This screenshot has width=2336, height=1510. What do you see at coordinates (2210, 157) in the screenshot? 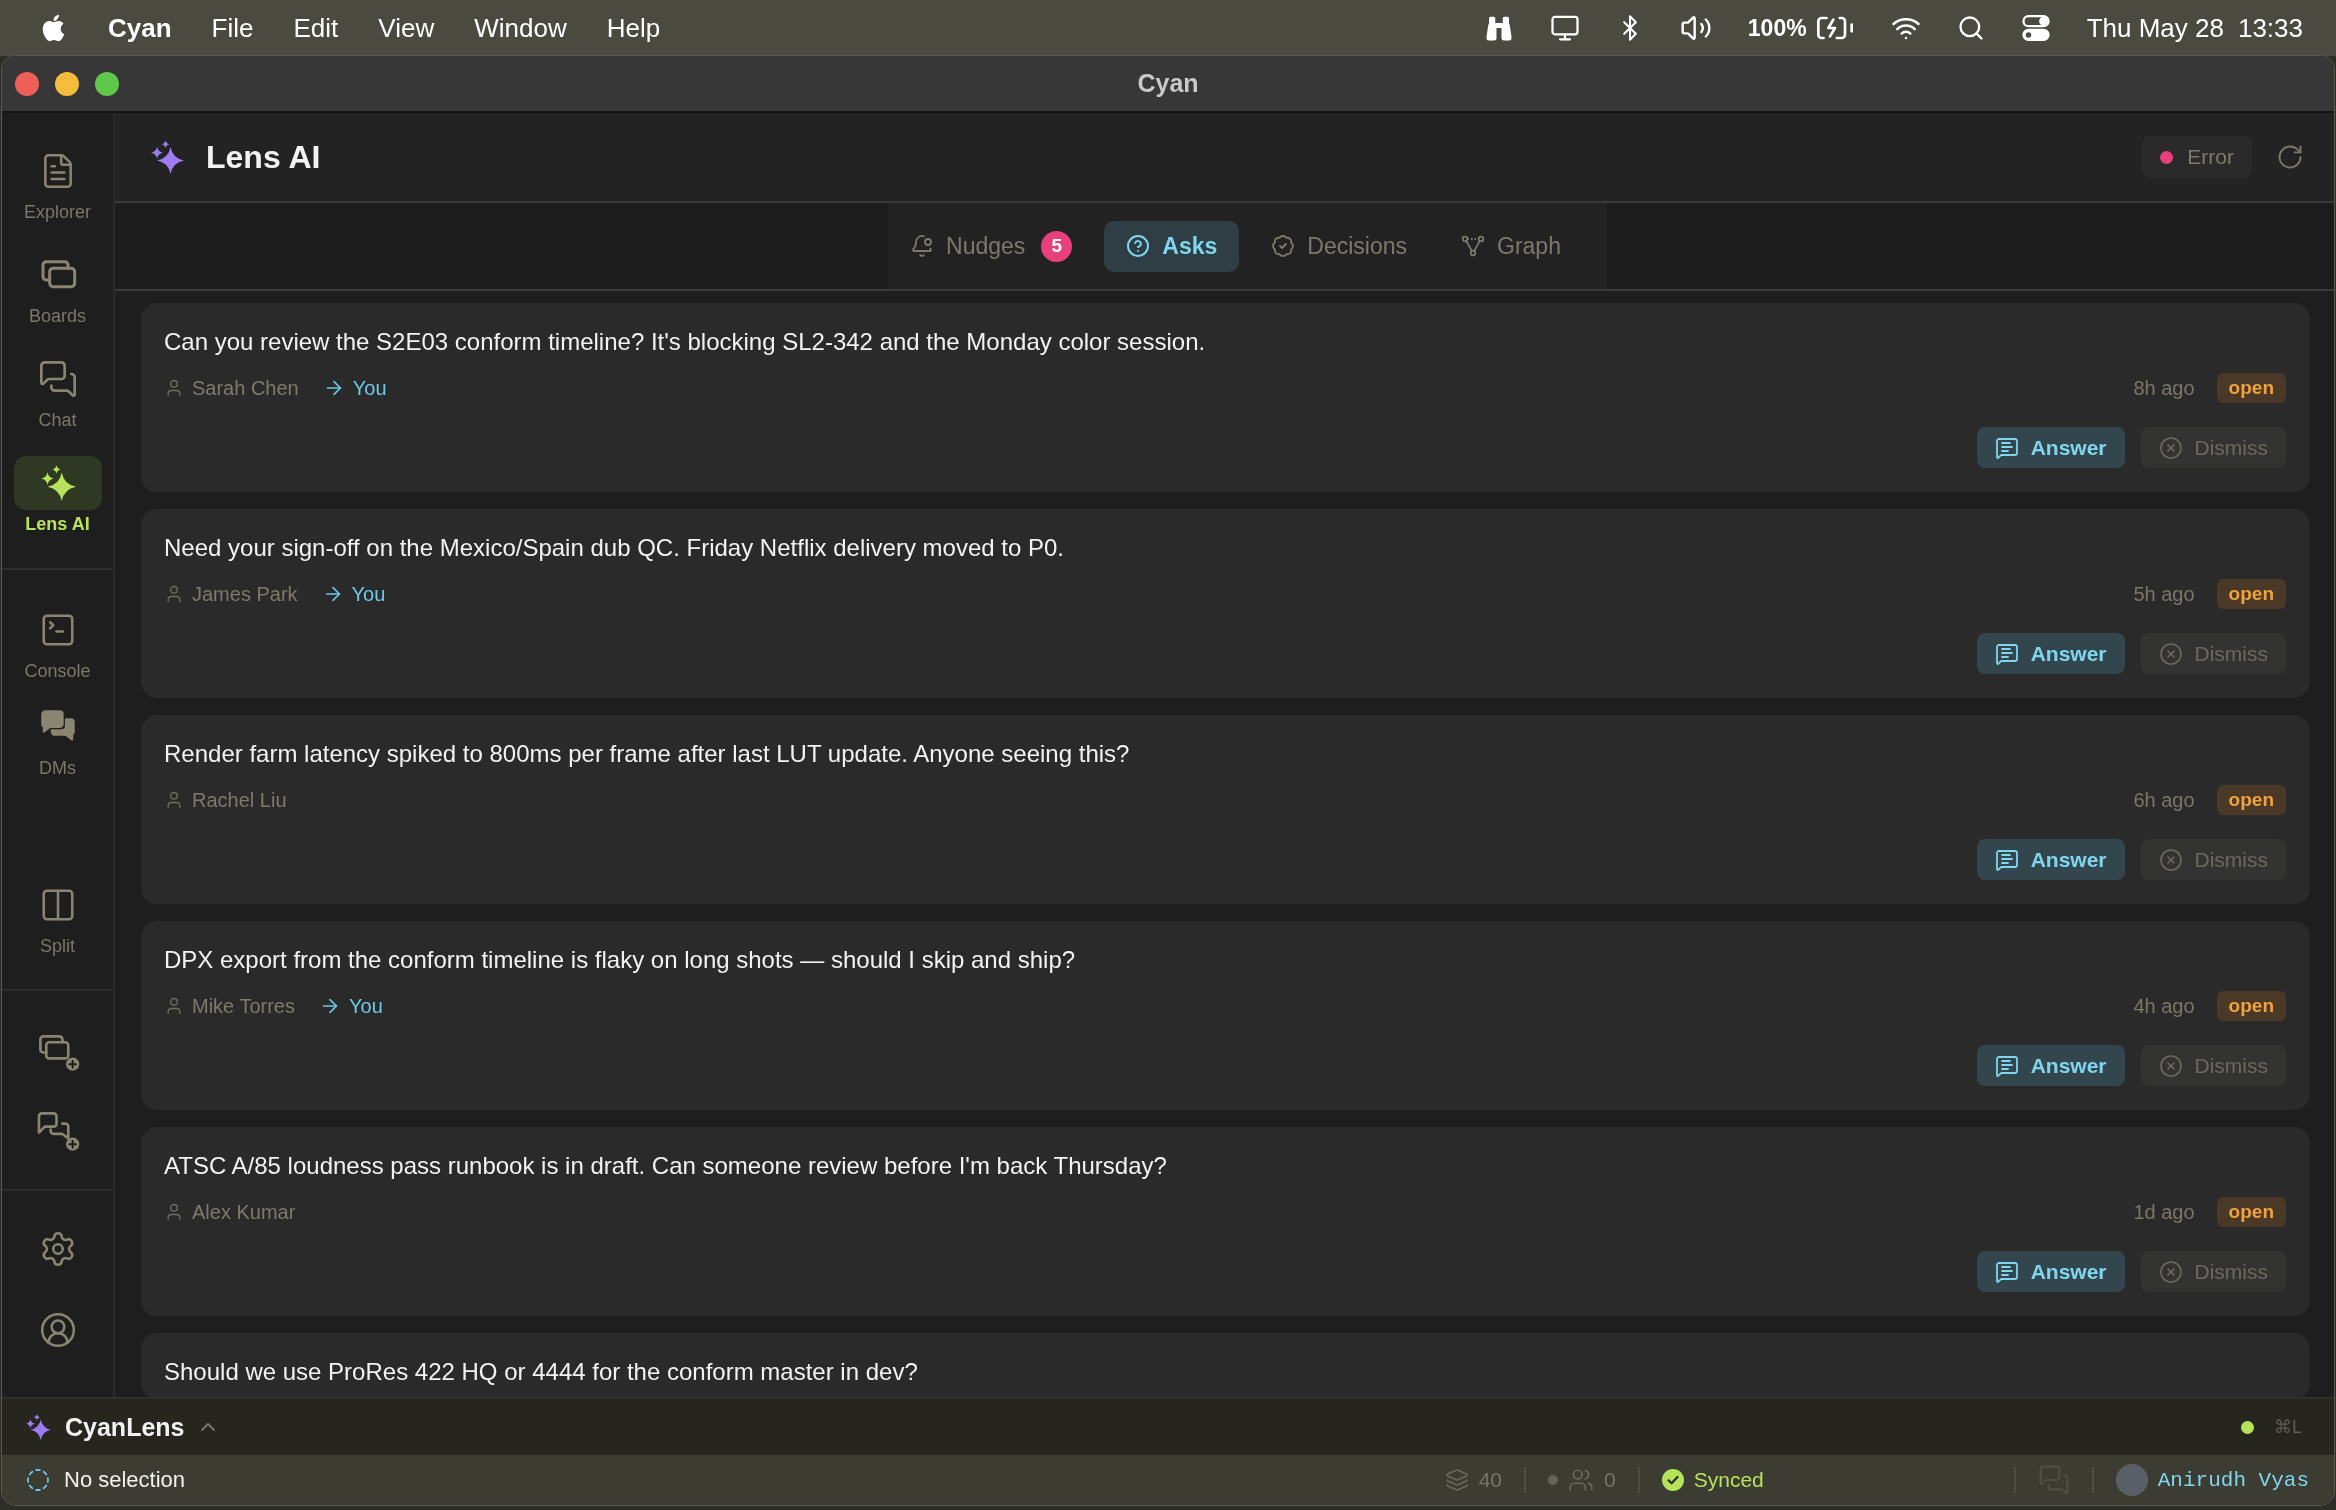
I see `status-label: Error` at bounding box center [2210, 157].